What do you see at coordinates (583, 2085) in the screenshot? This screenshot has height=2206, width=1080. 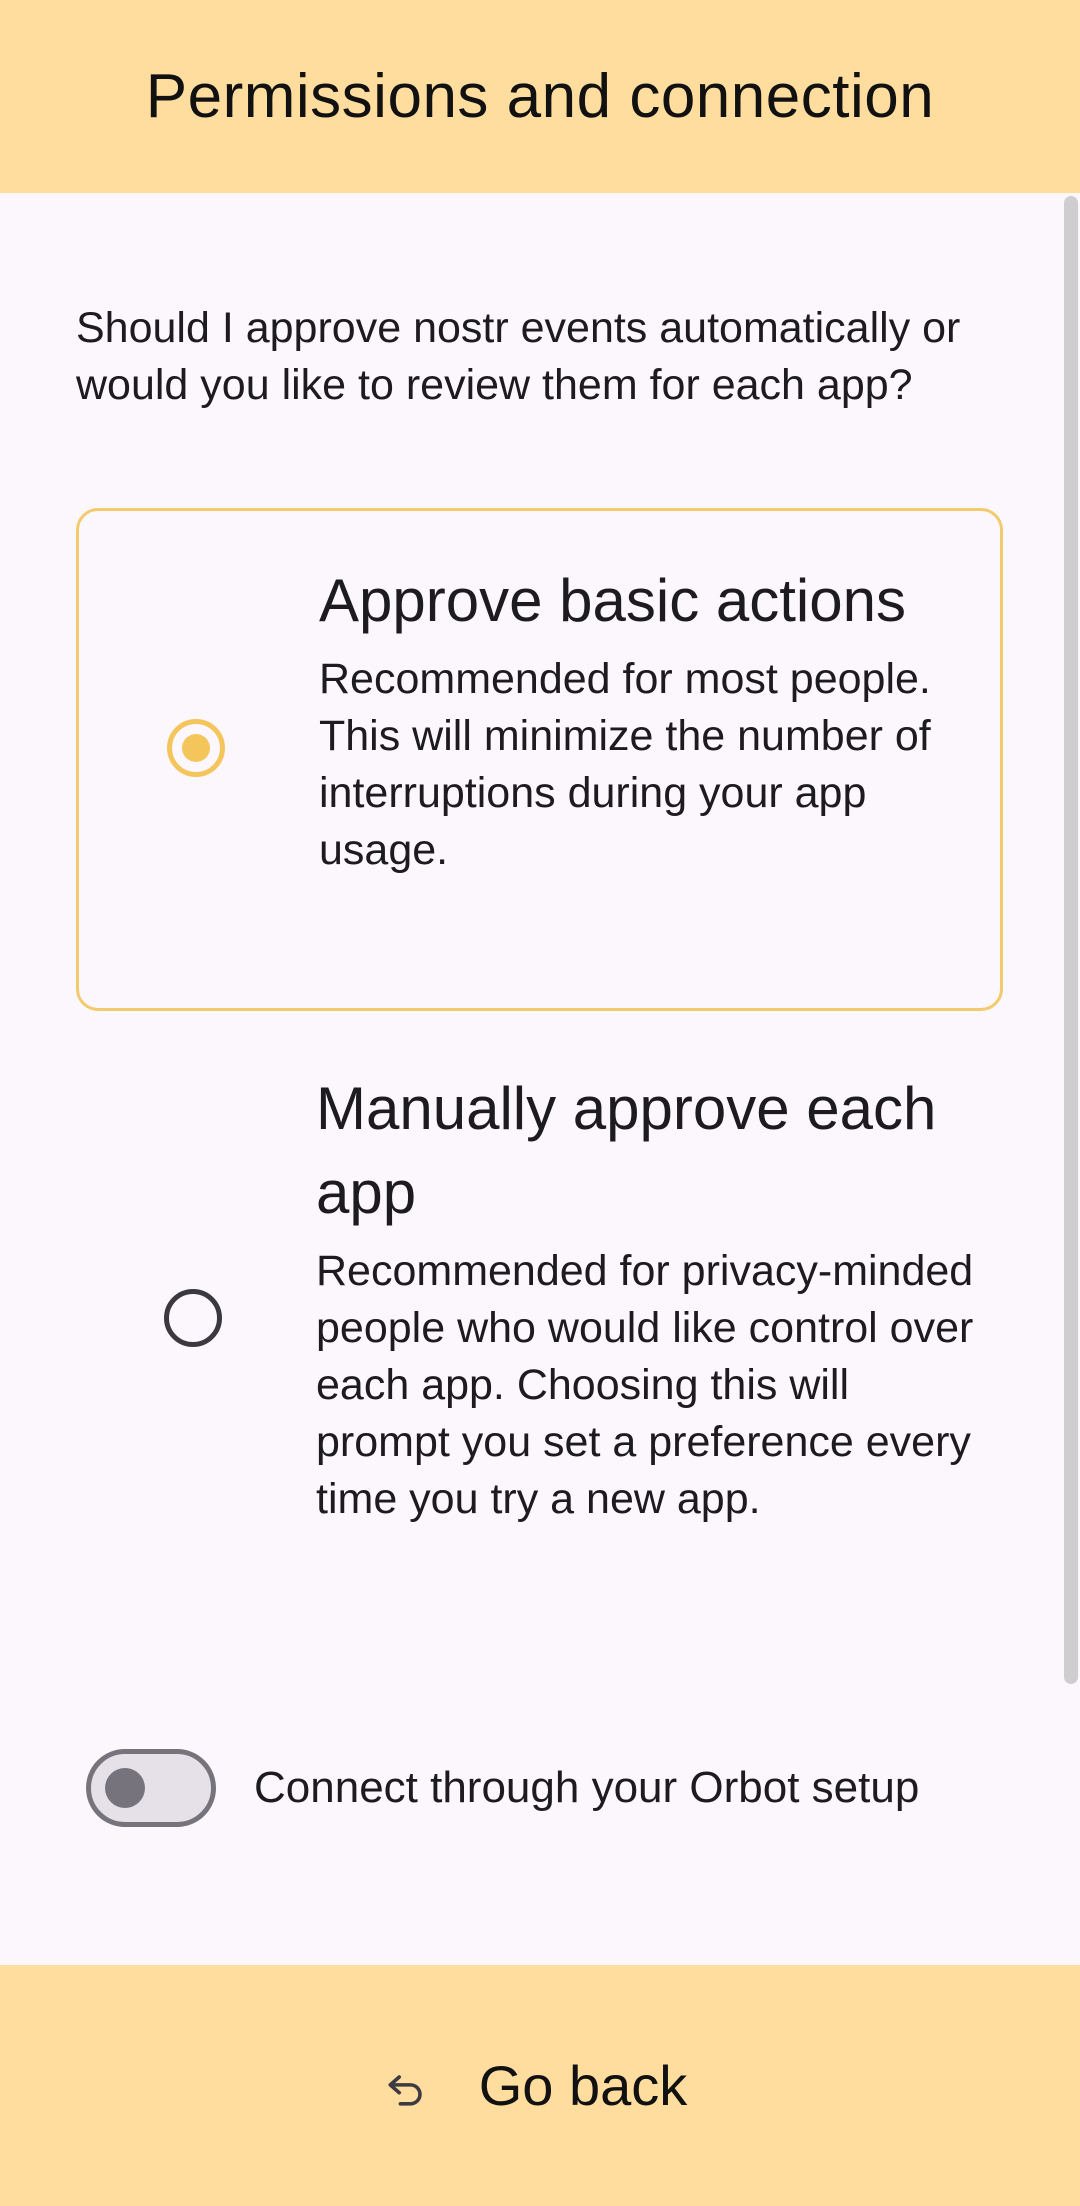 I see `go-back-label: Go back` at bounding box center [583, 2085].